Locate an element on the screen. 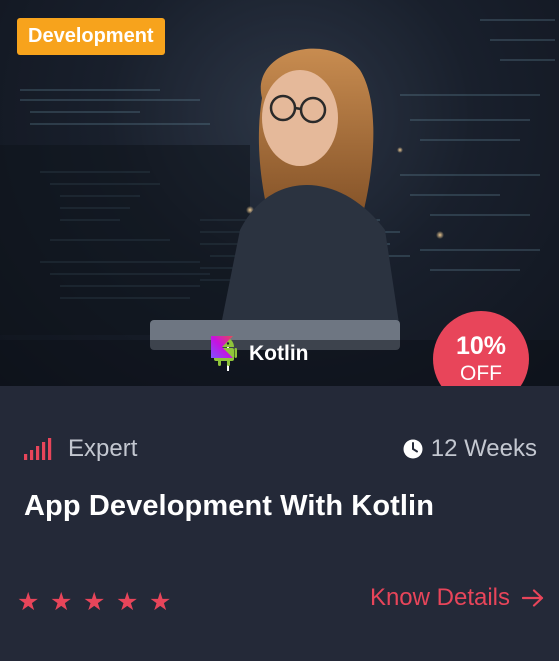  category-badge: Development is located at coordinates (91, 36).